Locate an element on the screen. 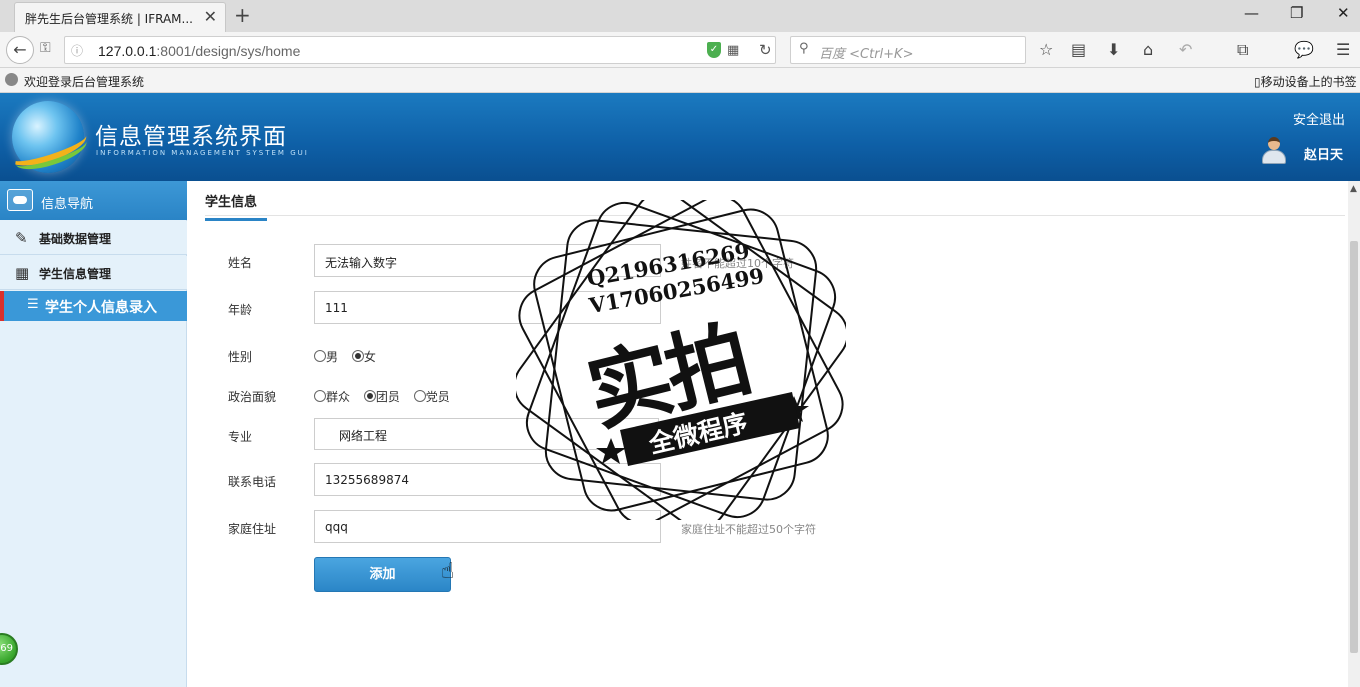 Image resolution: width=1360 pixels, height=687 pixels. phone-field: 13255689874 is located at coordinates (487, 479).